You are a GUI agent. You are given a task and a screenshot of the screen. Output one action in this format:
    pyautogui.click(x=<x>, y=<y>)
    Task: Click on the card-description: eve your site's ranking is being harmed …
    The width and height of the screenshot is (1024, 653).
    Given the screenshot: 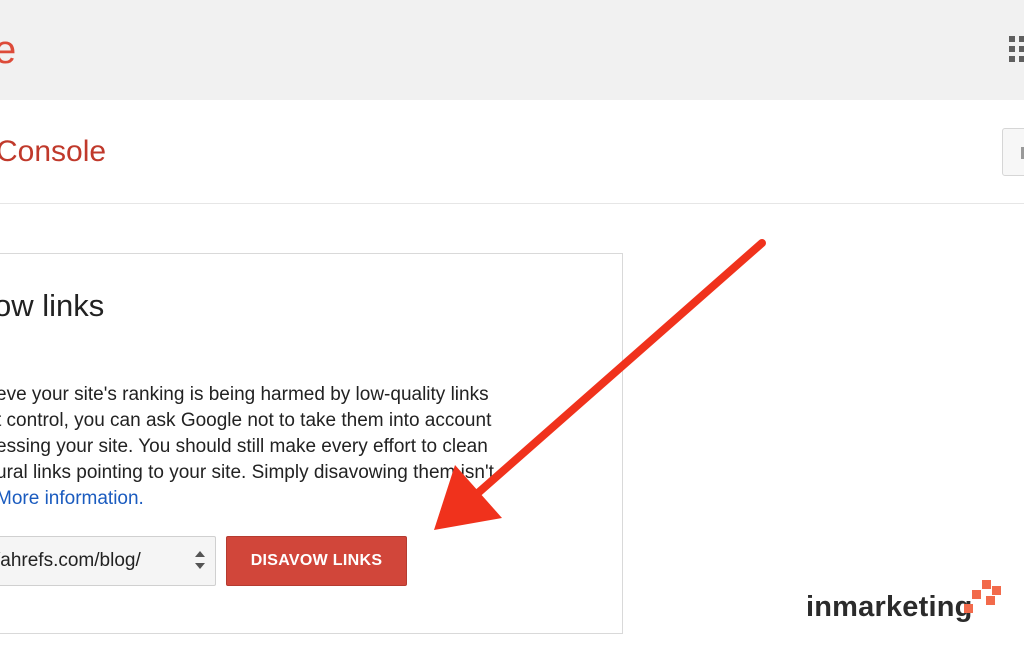 What is the action you would take?
    pyautogui.click(x=298, y=447)
    